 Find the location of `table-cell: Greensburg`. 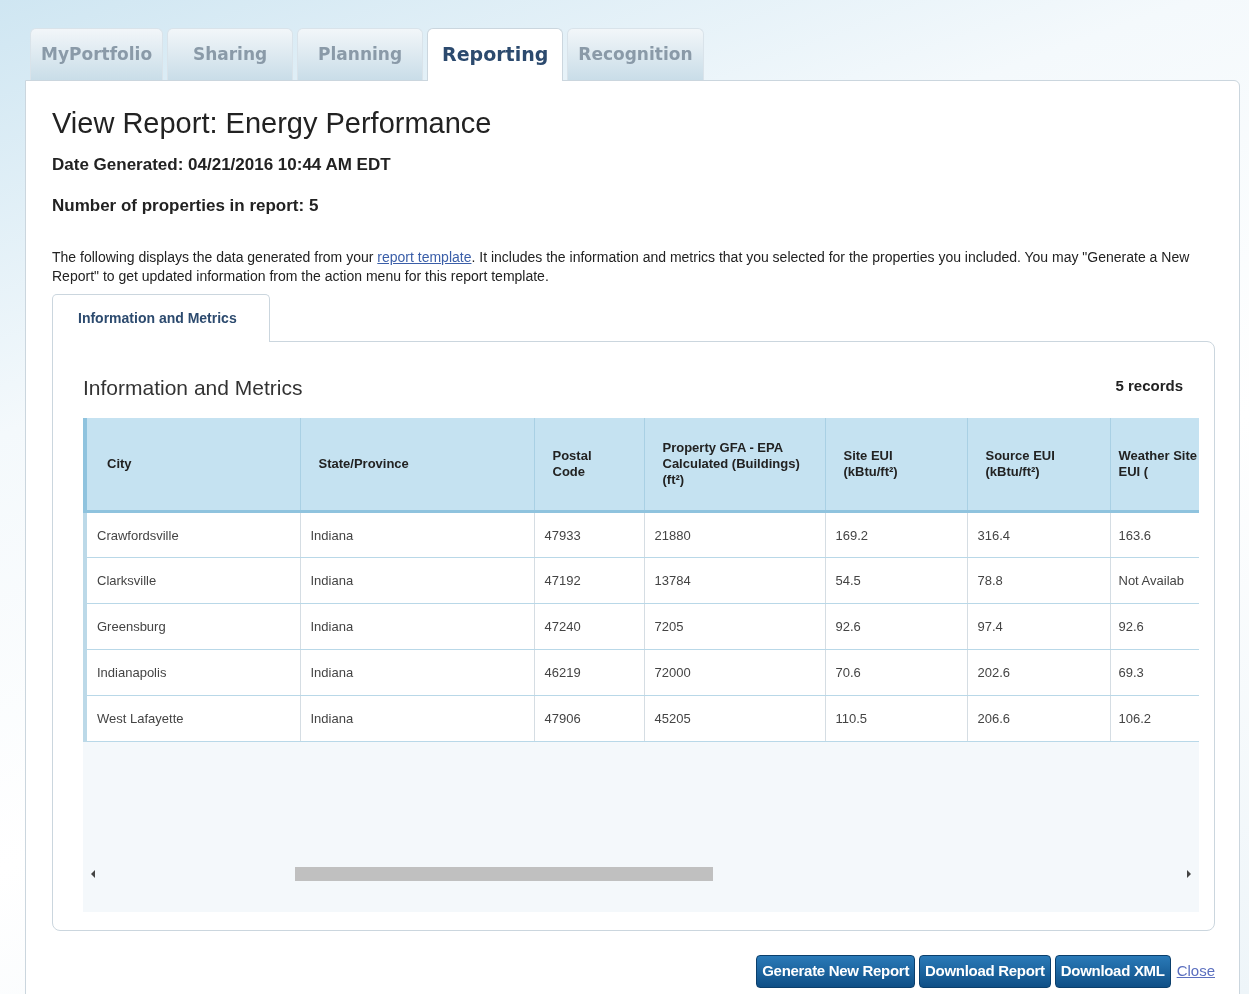

table-cell: Greensburg is located at coordinates (192, 626).